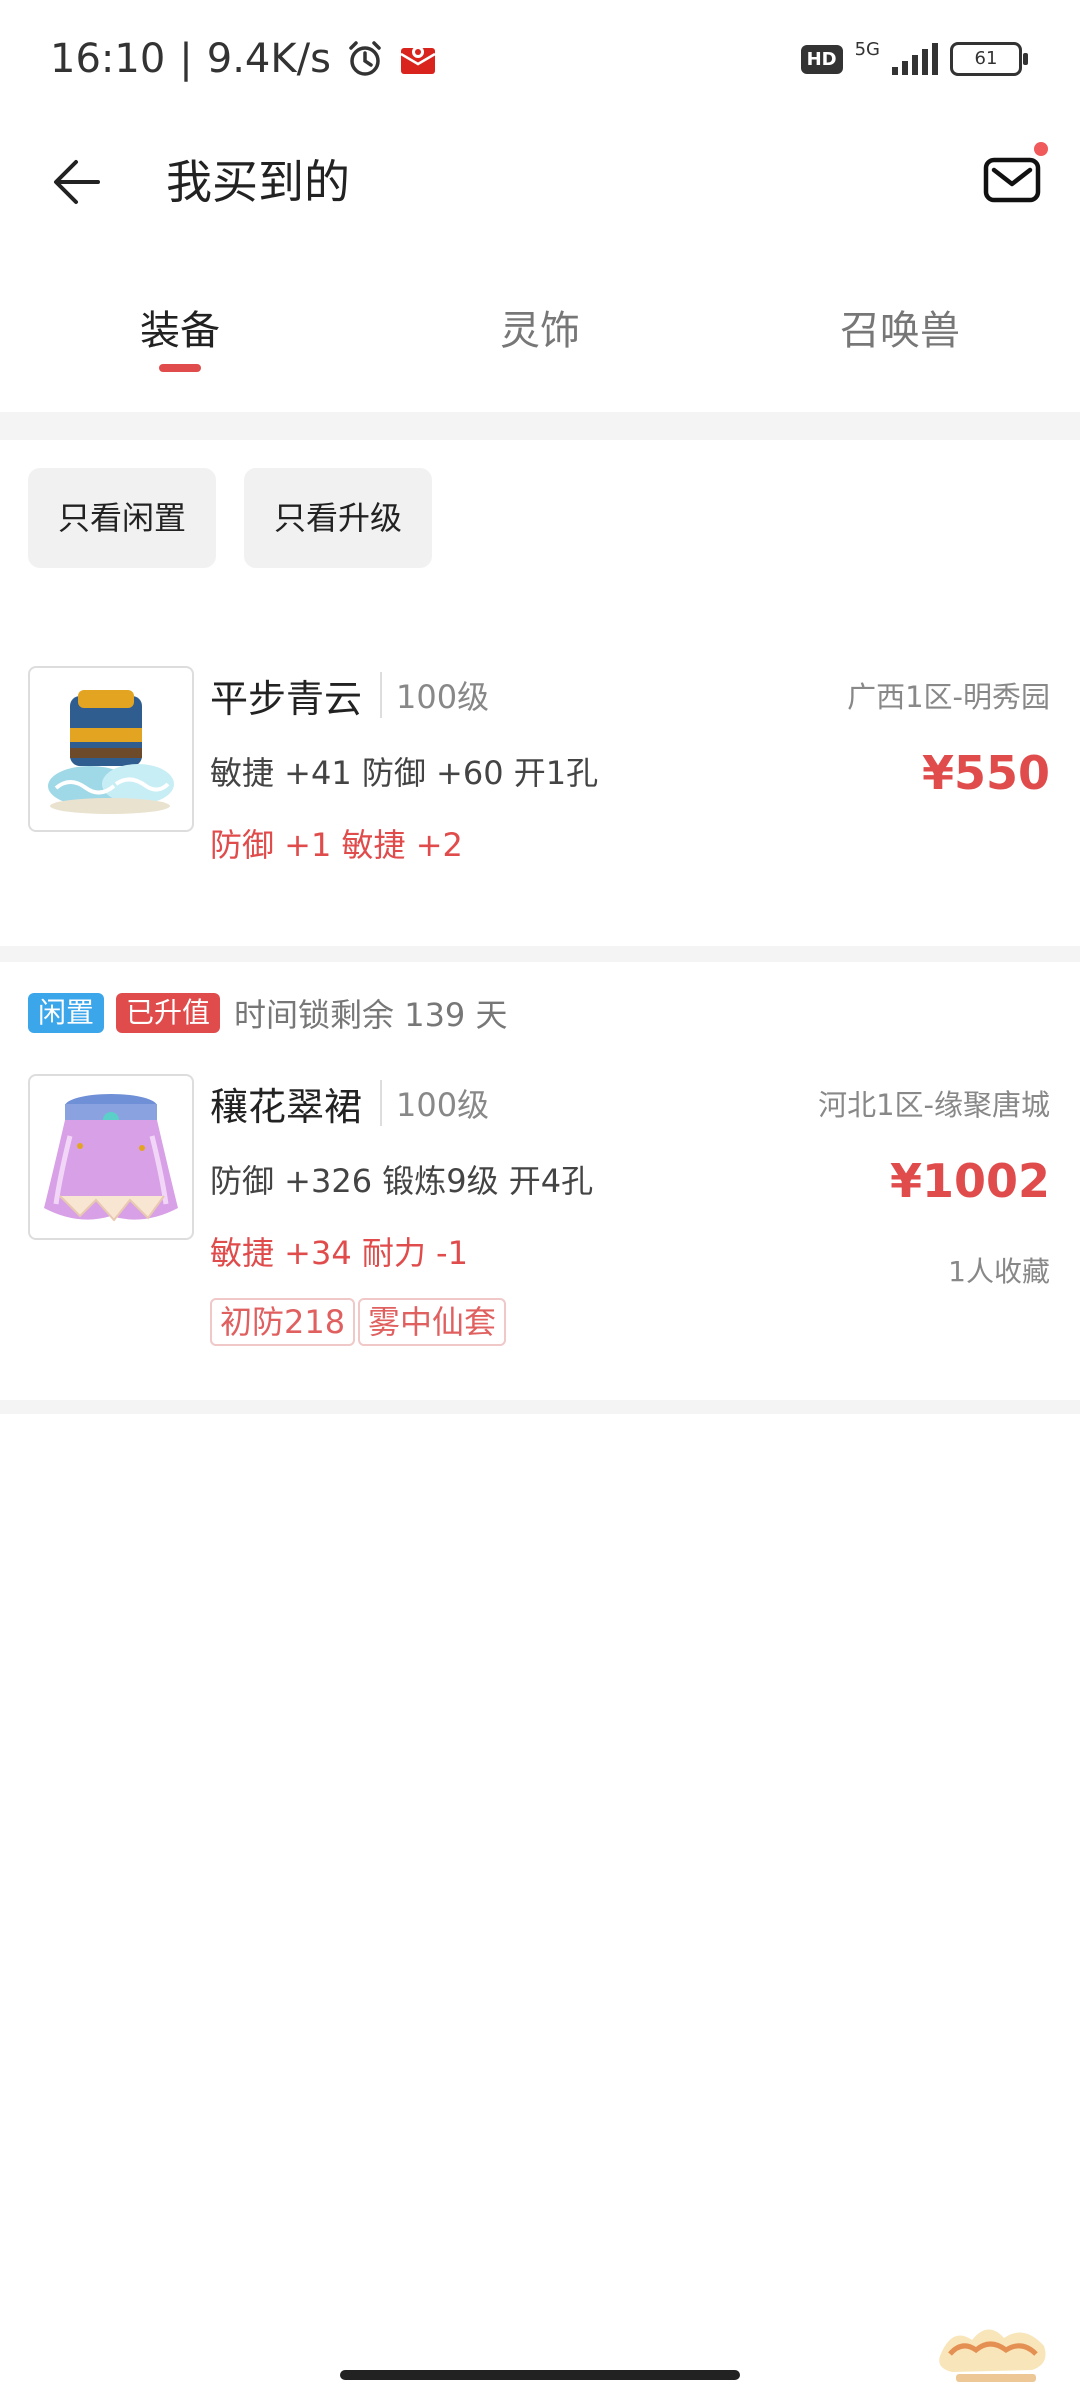 The height and width of the screenshot is (2400, 1080). I want to click on tab-equipment: 装备, so click(180, 335).